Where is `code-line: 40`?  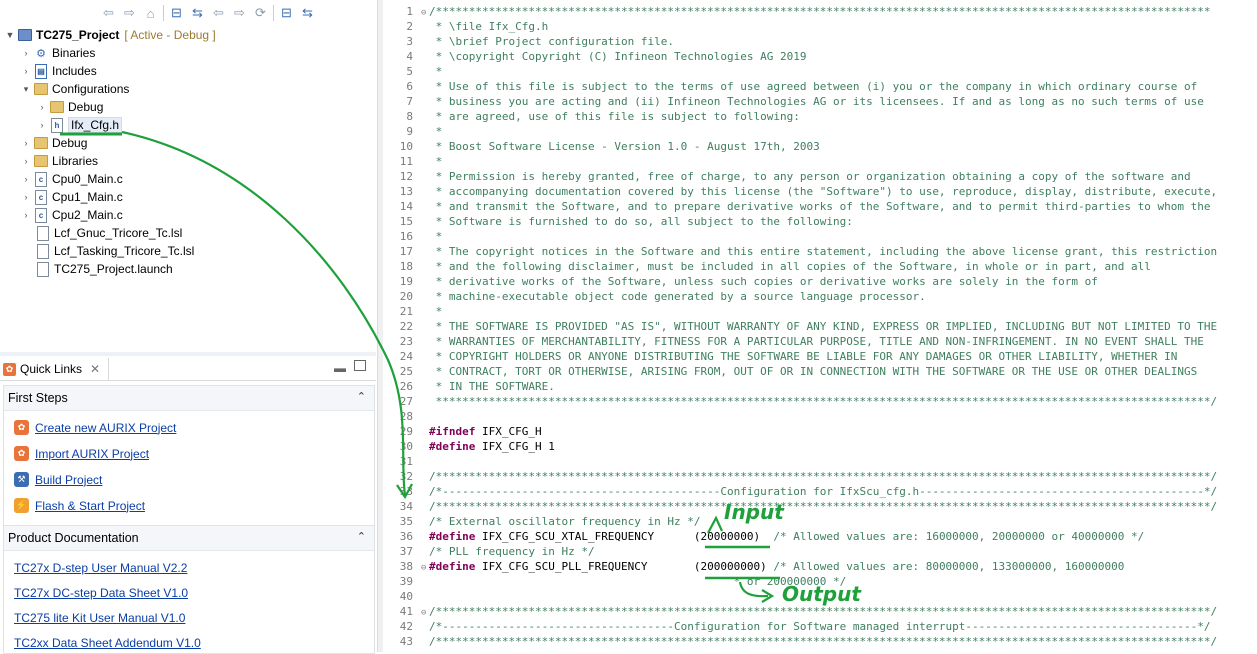
code-line: 40 is located at coordinates (406, 596).